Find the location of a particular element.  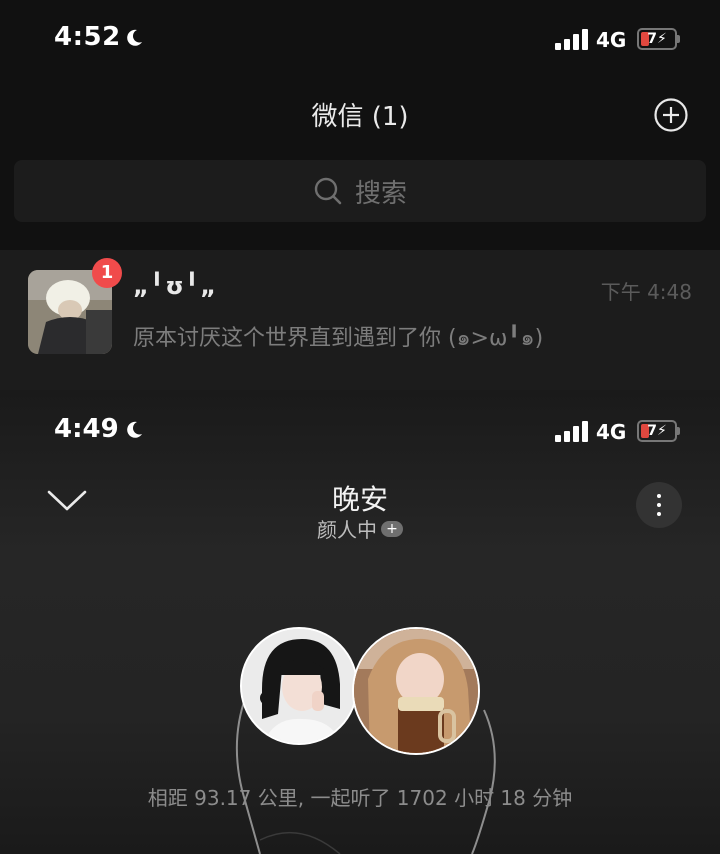

search-placeholder: 搜索 is located at coordinates (380, 193).